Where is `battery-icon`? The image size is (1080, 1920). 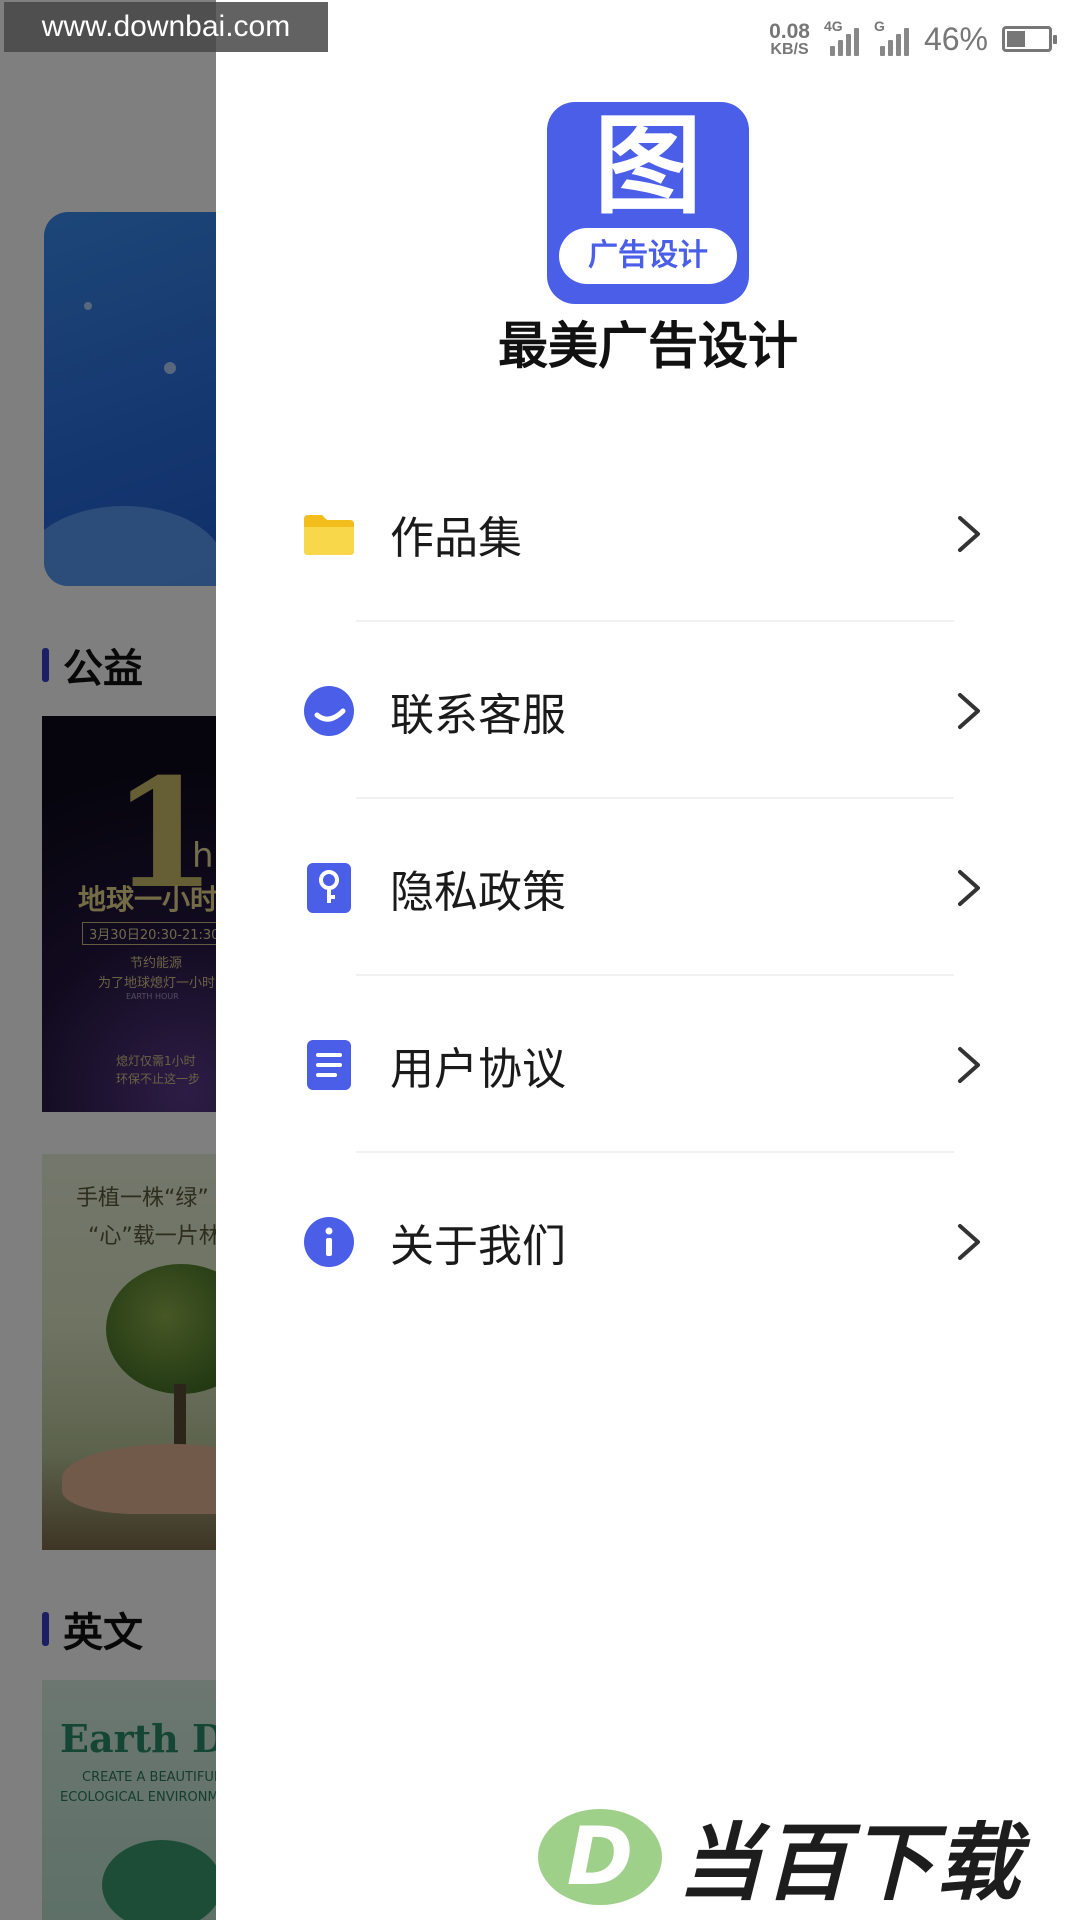 battery-icon is located at coordinates (1029, 39).